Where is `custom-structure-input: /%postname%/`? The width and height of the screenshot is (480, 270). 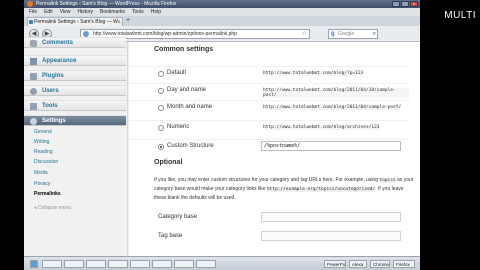 custom-structure-input: /%postname%/ is located at coordinates (331, 146).